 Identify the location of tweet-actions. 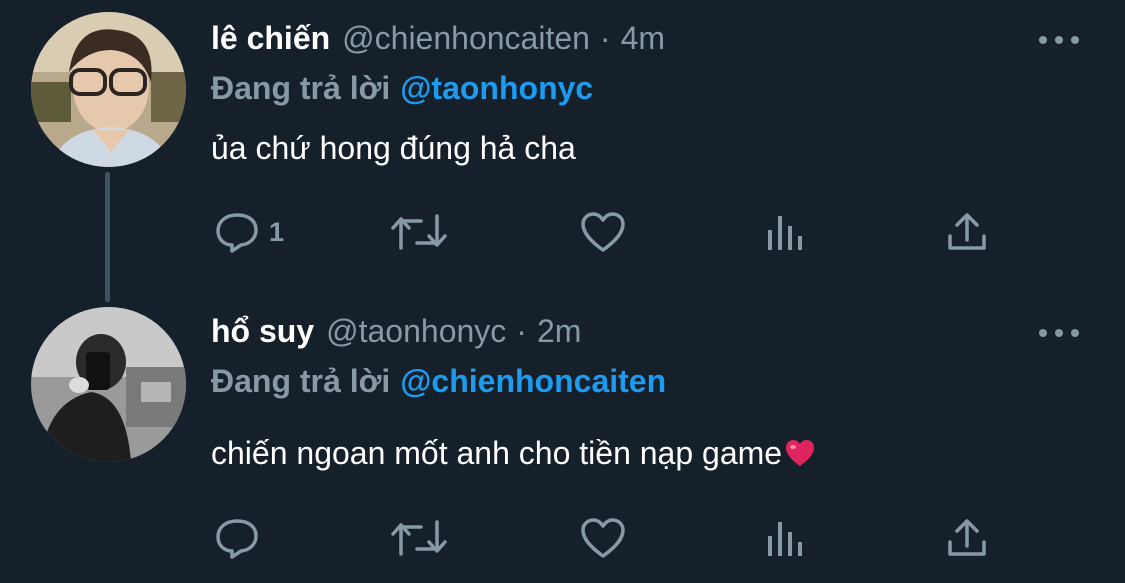
(611, 538).